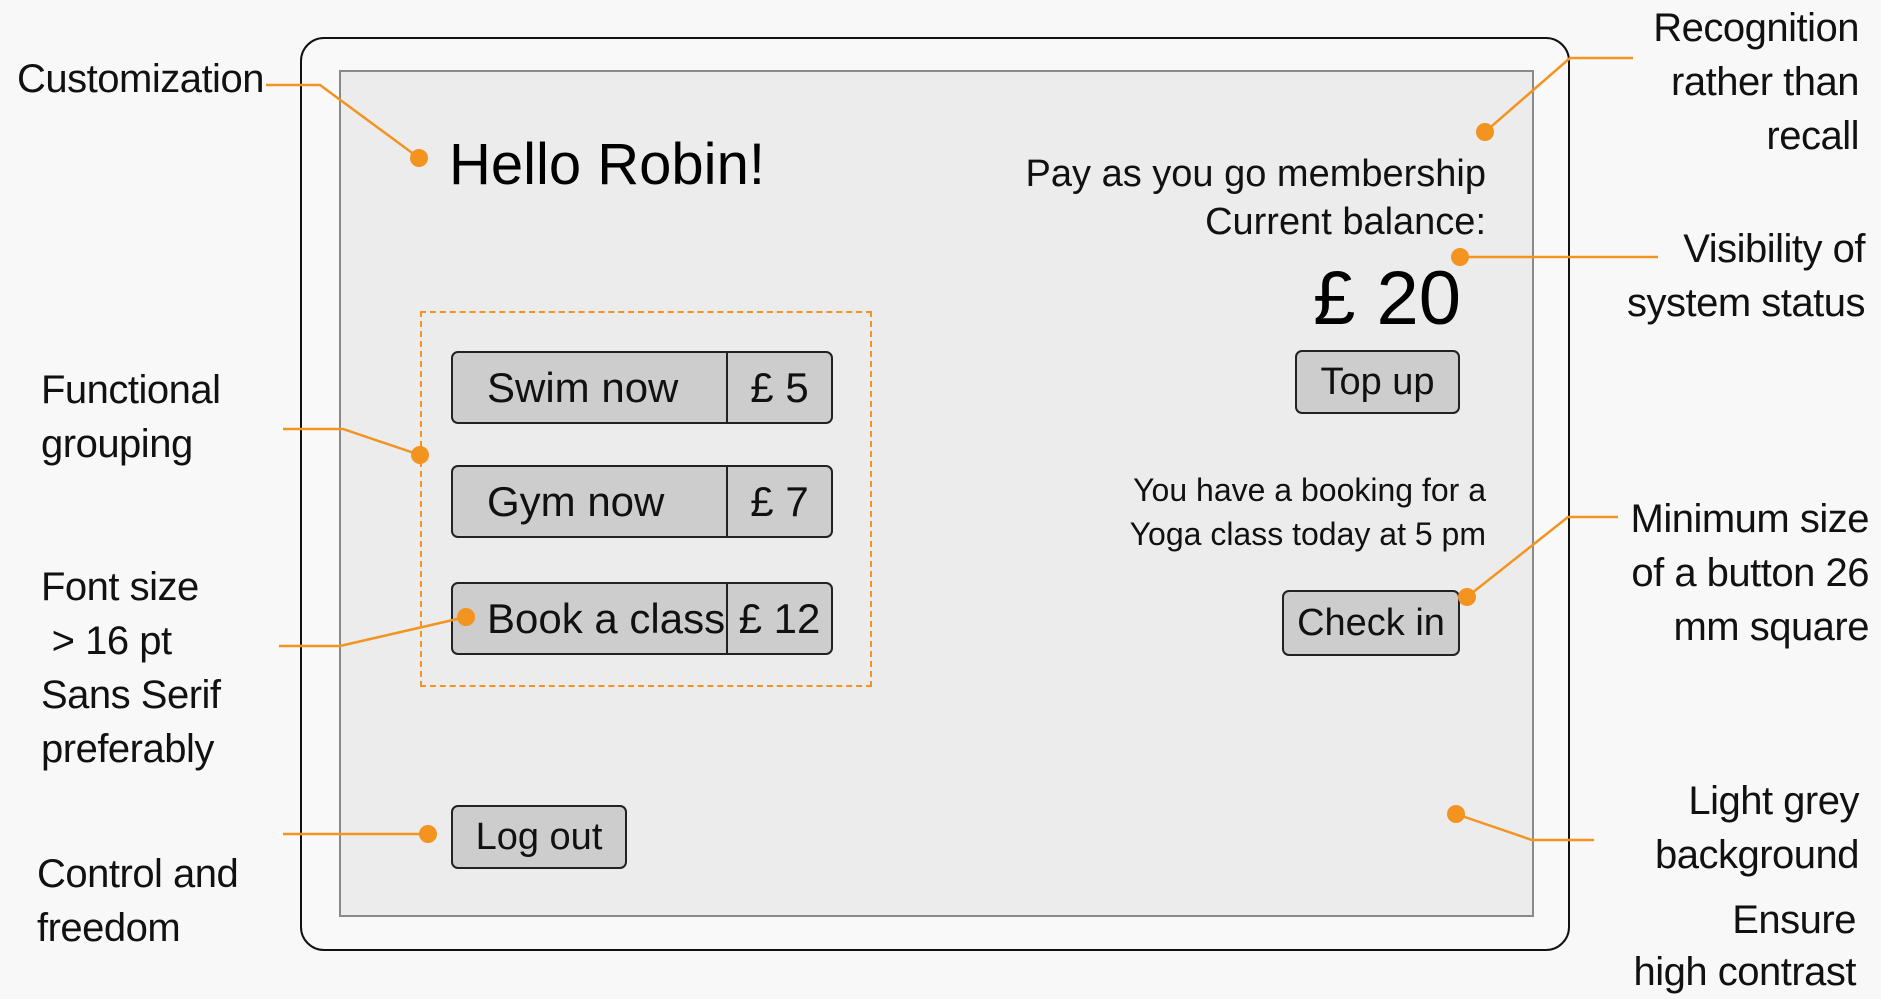 The image size is (1881, 999). I want to click on annotation-line: rather than, so click(1765, 82).